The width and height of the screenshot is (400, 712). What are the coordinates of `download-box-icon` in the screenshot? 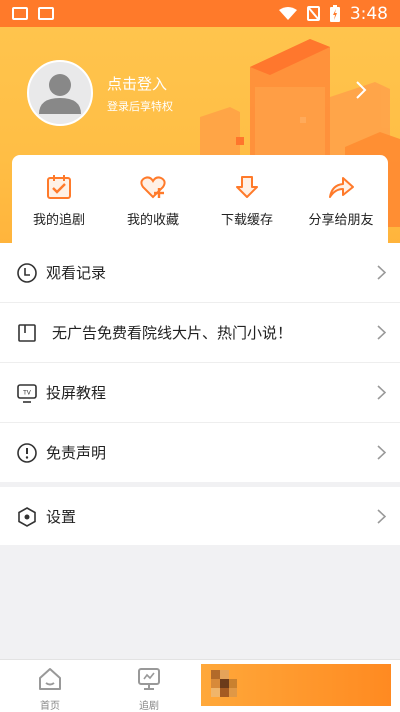 It's located at (247, 187).